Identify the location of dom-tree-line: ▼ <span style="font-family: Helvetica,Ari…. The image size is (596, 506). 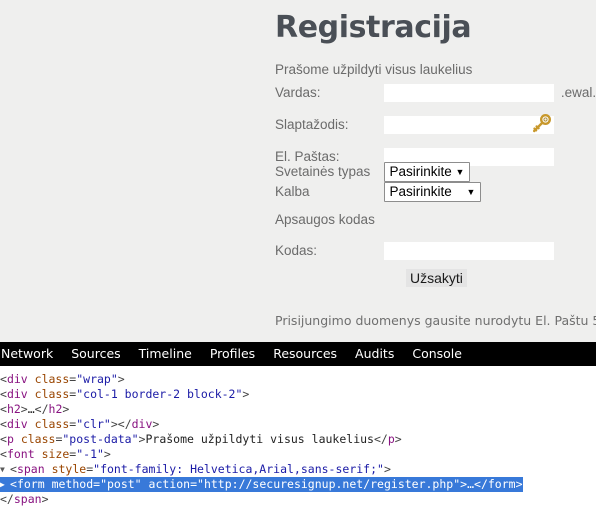
(261, 469).